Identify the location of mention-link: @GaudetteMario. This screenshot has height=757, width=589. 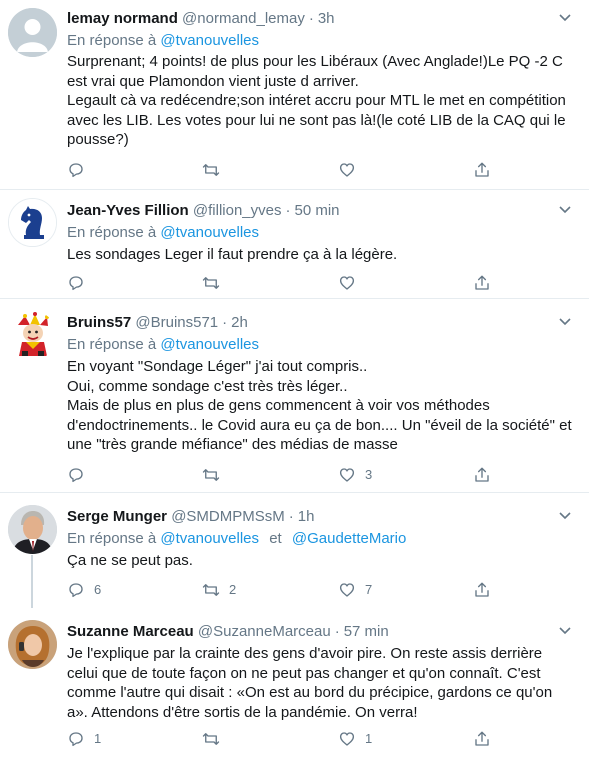
(349, 538).